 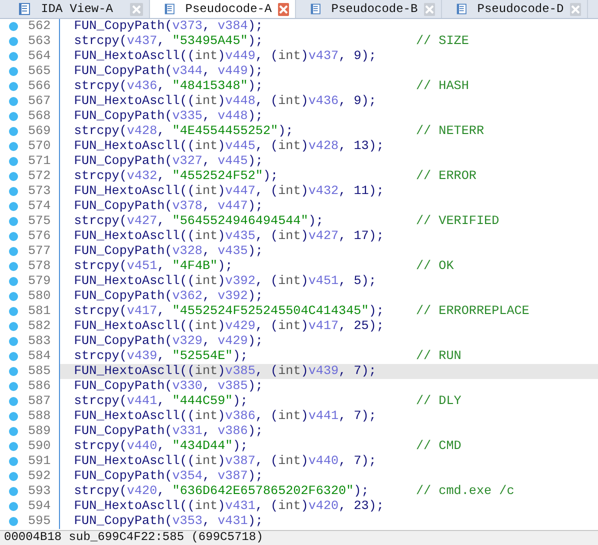 What do you see at coordinates (439, 401) in the screenshot?
I see `code-comment: // DLY` at bounding box center [439, 401].